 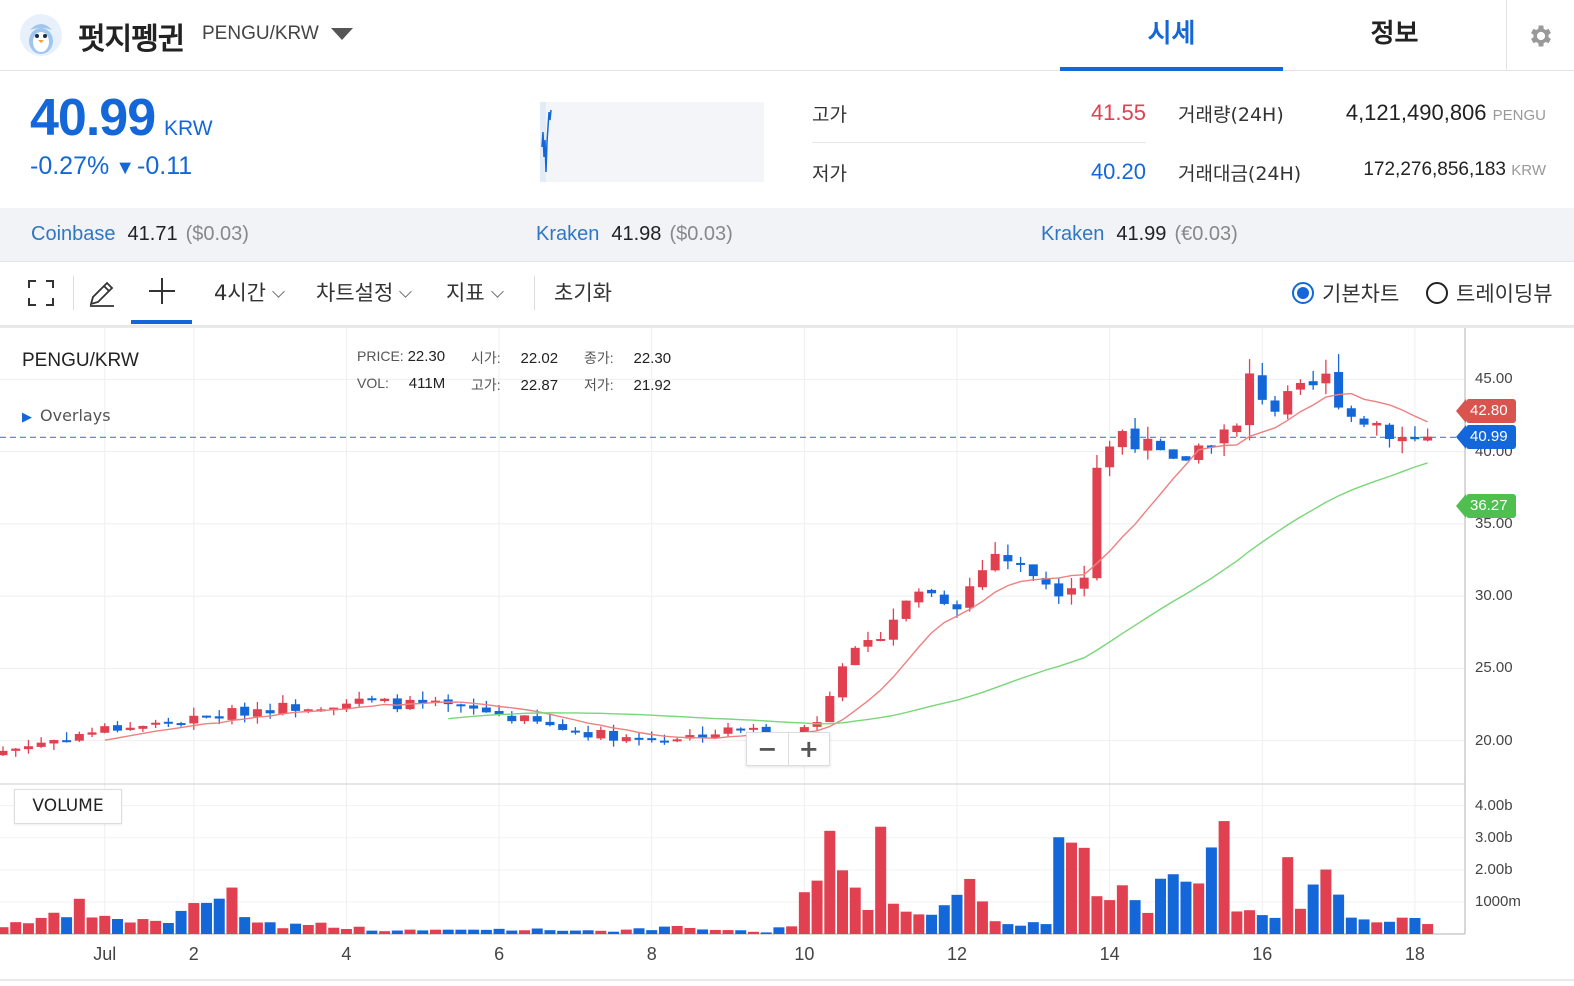 I want to click on chart-toolbar: 4시간 차트설정 지표 초기화 기본차트 트레이딩뷰, so click(x=787, y=294).